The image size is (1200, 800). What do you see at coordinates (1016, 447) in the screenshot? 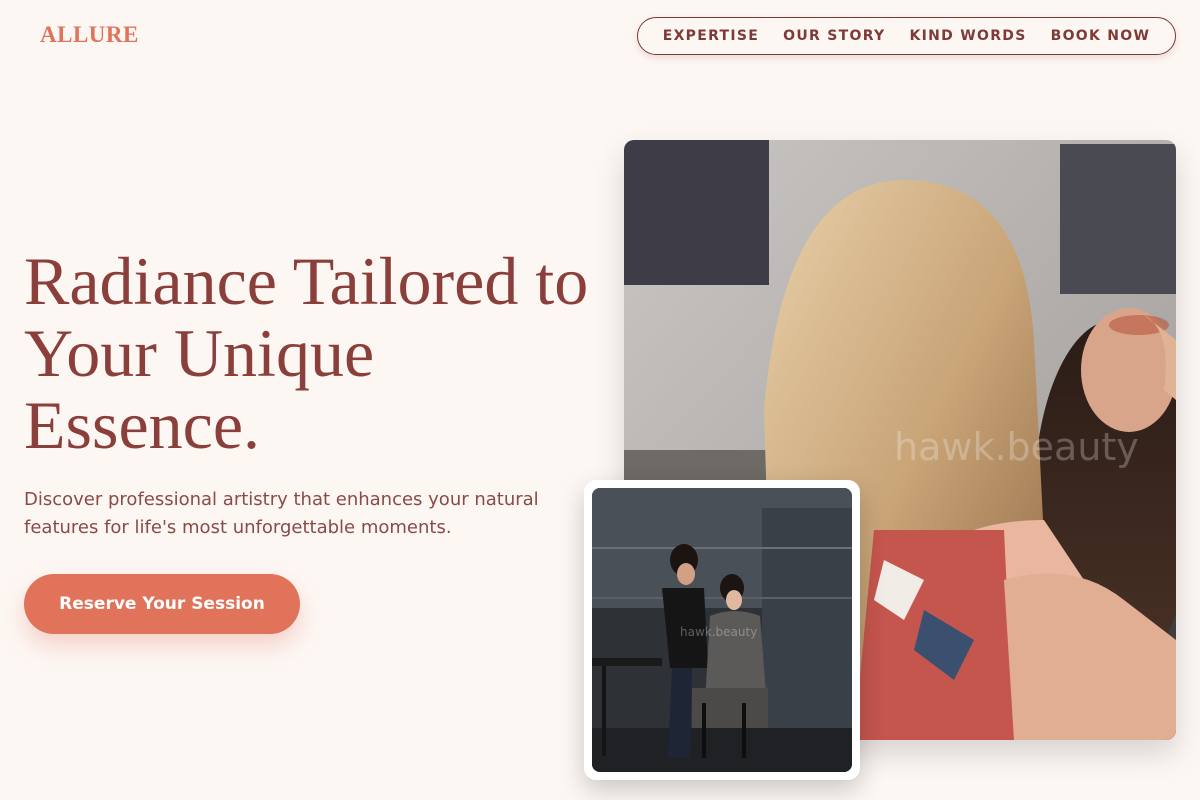
I see `hero-image-watermark: hawk.beauty` at bounding box center [1016, 447].